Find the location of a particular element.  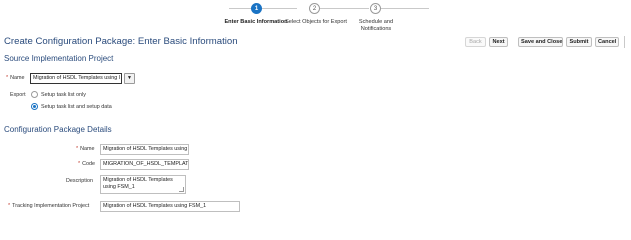

package-code-label-text: Code is located at coordinates (88, 164).